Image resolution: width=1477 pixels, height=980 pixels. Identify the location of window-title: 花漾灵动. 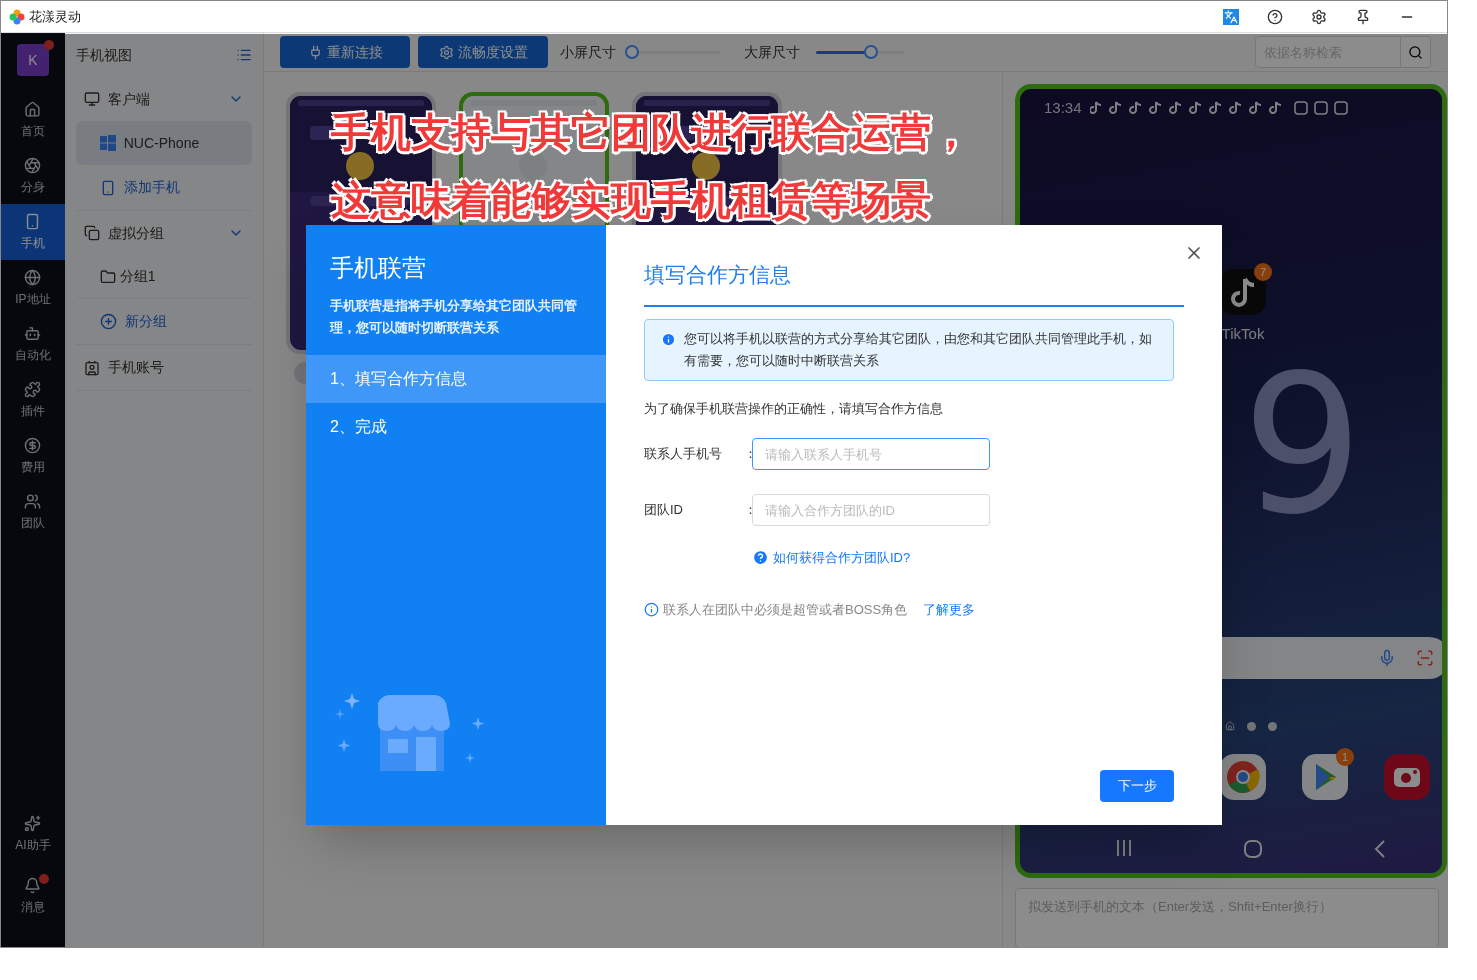
(55, 16).